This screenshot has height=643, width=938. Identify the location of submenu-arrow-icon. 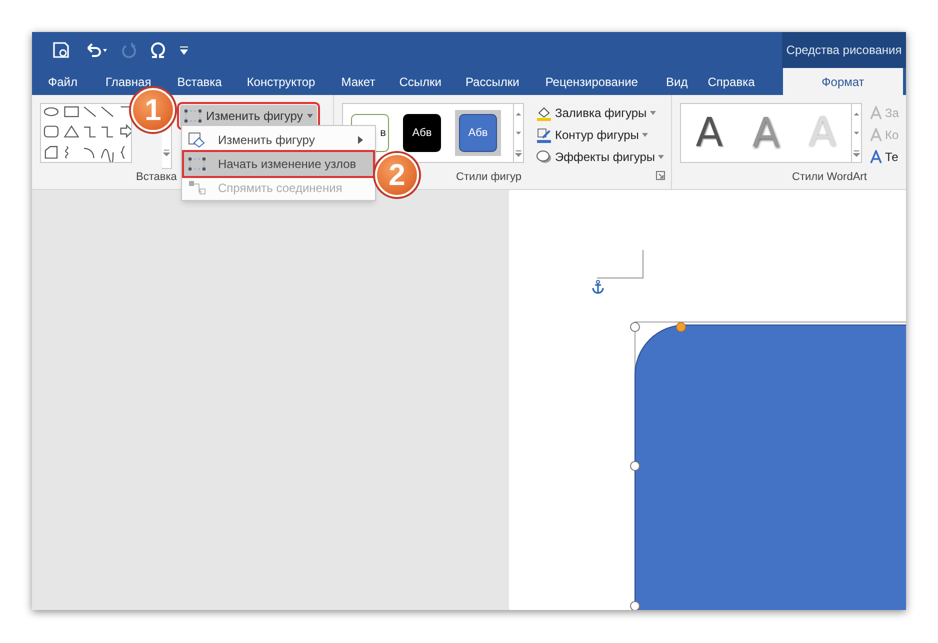
(360, 140).